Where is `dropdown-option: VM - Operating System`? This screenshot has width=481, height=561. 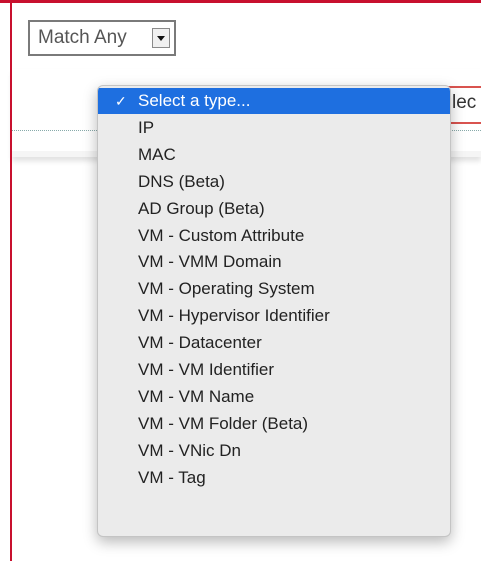 dropdown-option: VM - Operating System is located at coordinates (274, 289).